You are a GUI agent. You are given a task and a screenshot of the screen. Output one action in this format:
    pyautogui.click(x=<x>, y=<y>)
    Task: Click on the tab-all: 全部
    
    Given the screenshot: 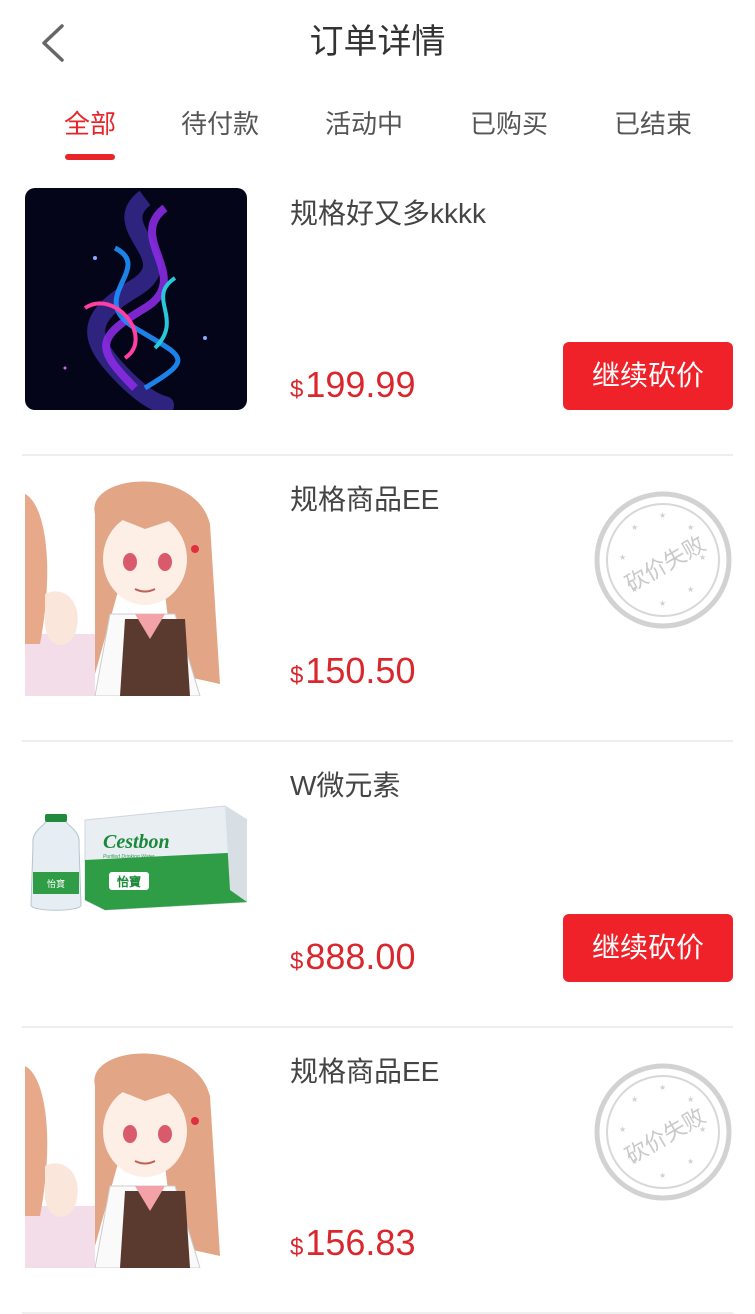 What is the action you would take?
    pyautogui.click(x=90, y=130)
    